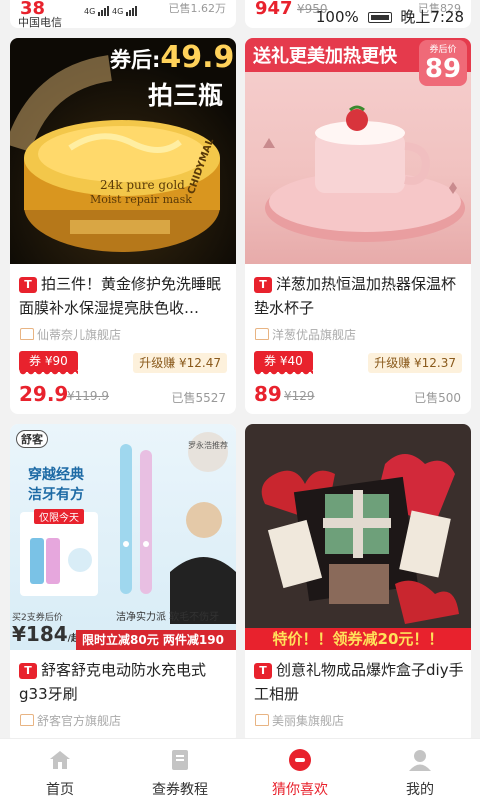  I want to click on tab-coupon-tutorial: 查券教程, so click(180, 769).